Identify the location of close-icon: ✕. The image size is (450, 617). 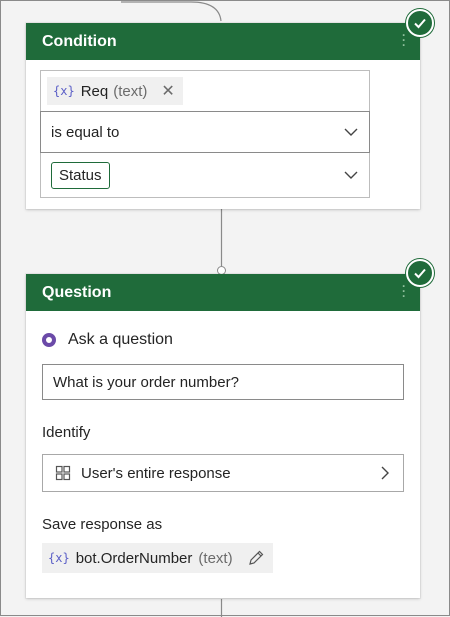
(167, 91).